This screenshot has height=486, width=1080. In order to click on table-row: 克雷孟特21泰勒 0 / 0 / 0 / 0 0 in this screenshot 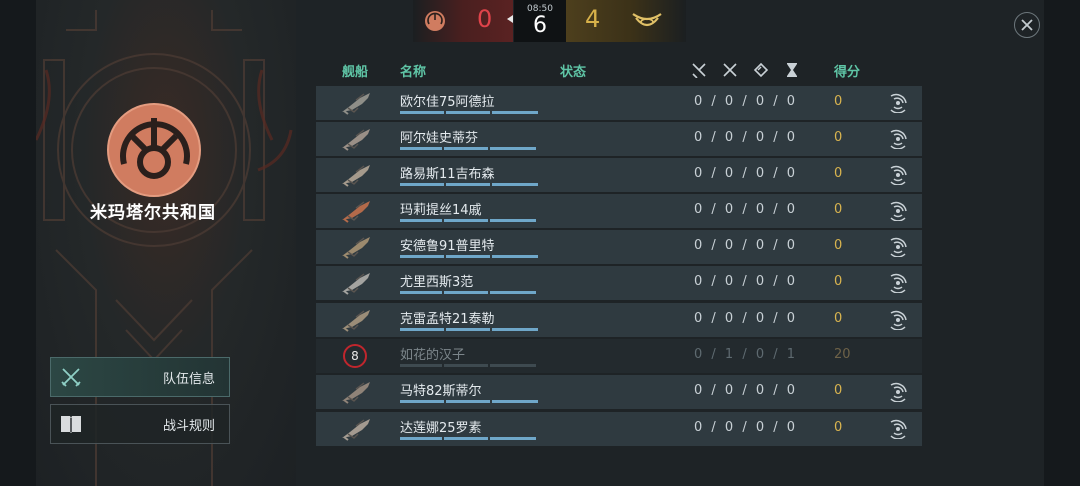, I will do `click(619, 320)`.